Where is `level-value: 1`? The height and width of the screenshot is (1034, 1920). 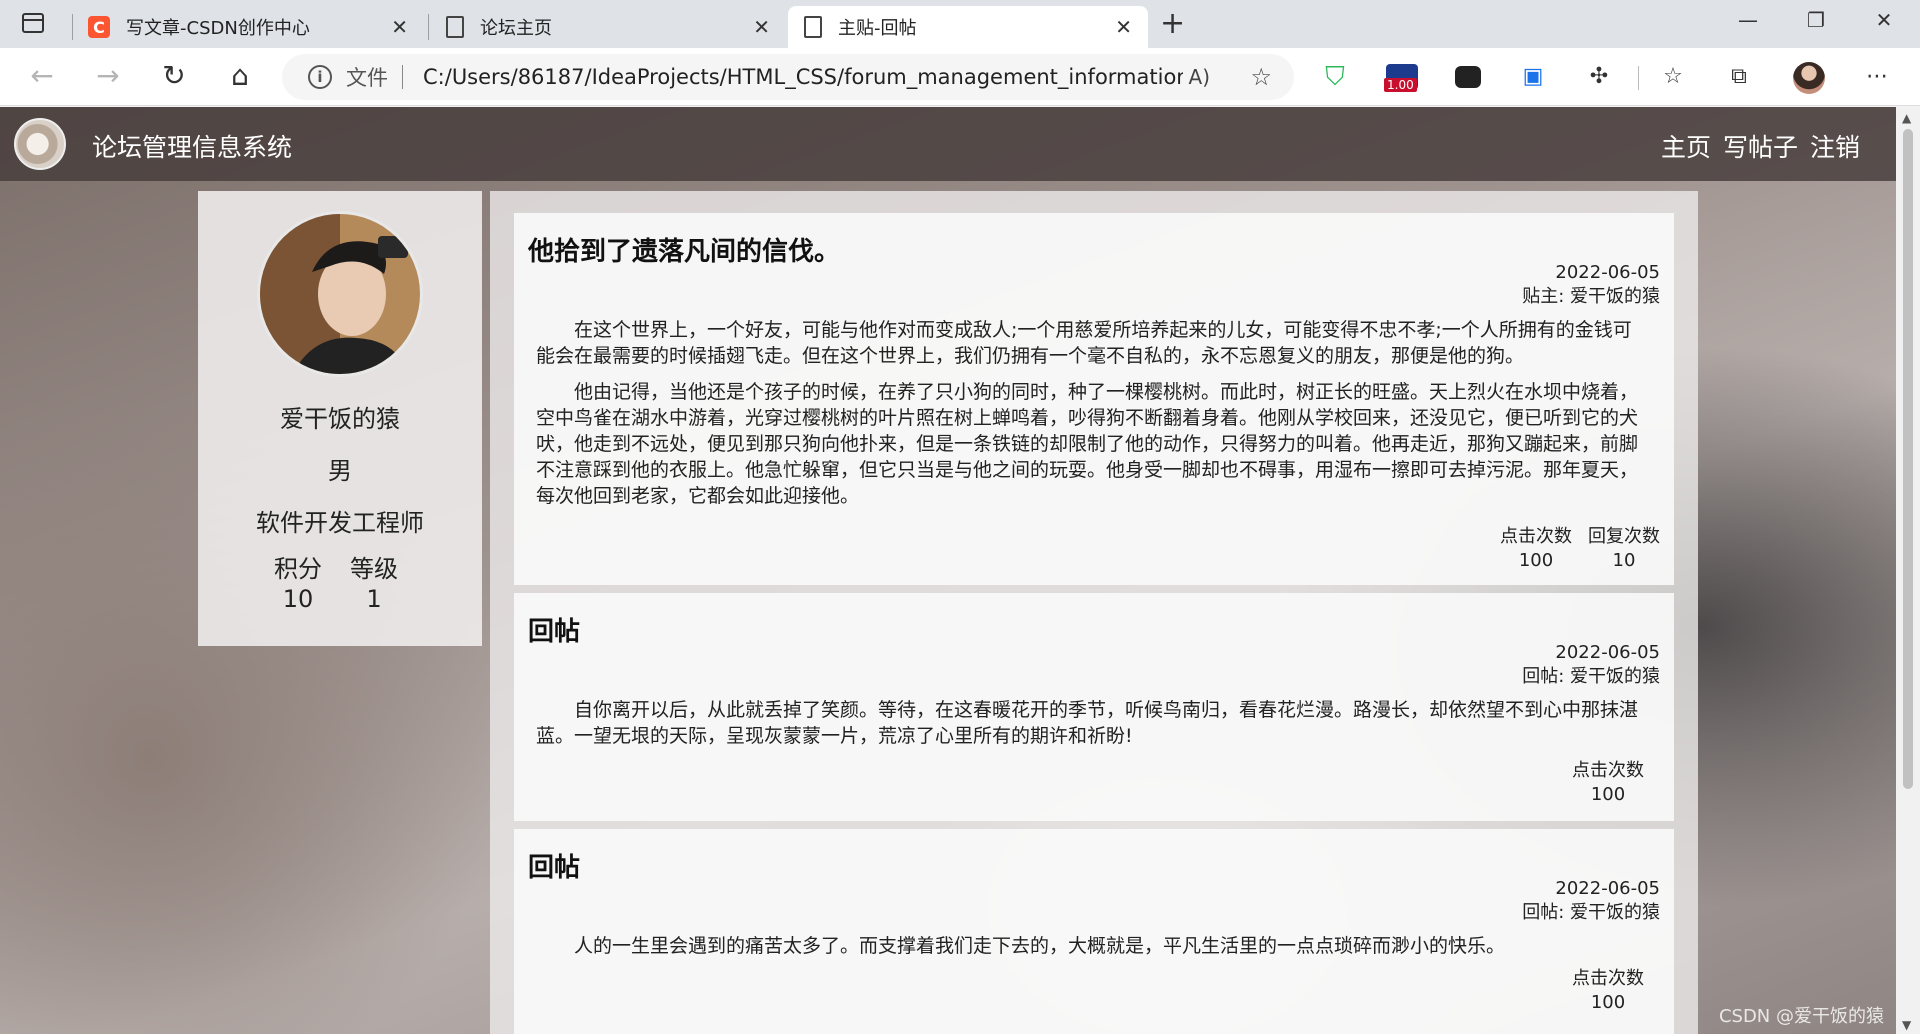
level-value: 1 is located at coordinates (374, 599).